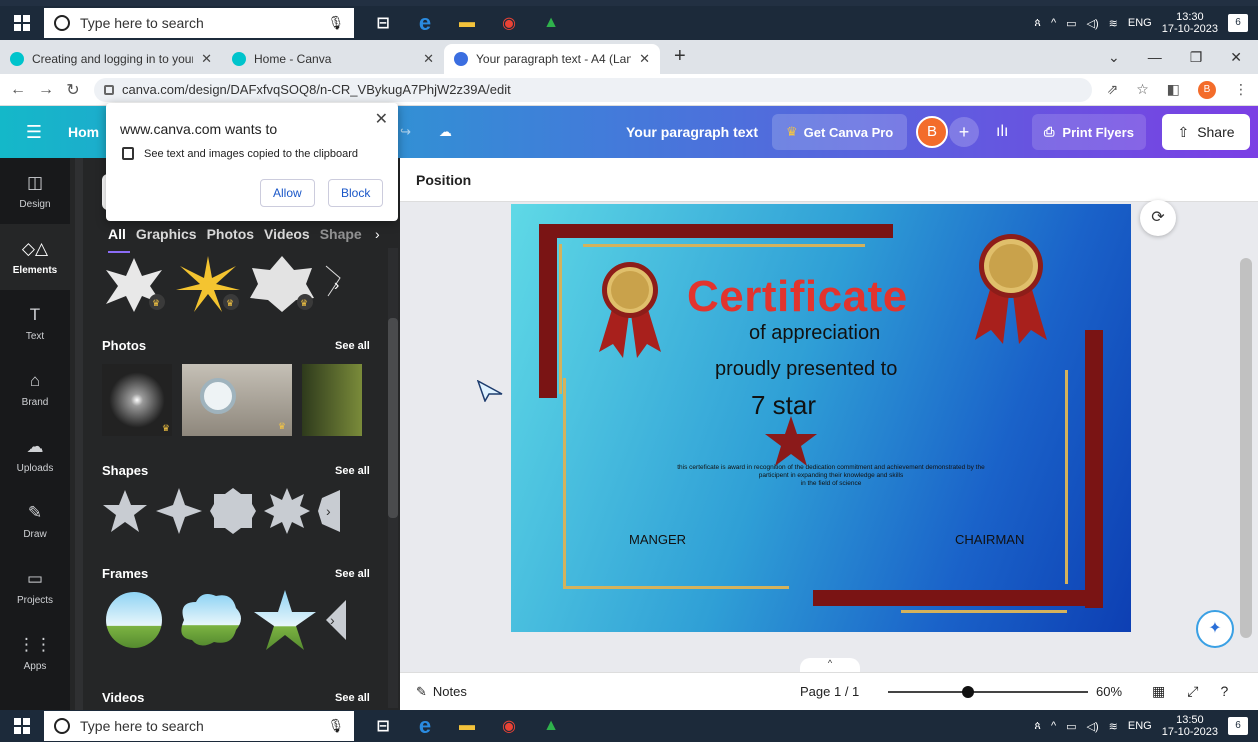 Image resolution: width=1258 pixels, height=742 pixels. What do you see at coordinates (137, 400) in the screenshot?
I see `photo-sparkle-thumb: ♛` at bounding box center [137, 400].